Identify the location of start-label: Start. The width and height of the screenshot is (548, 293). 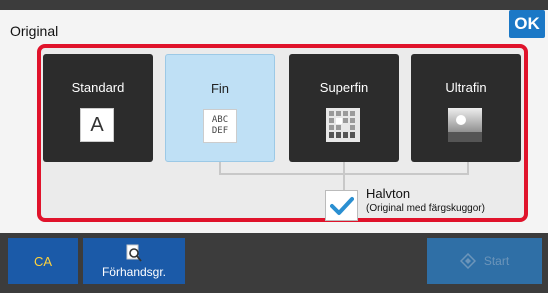
(496, 261).